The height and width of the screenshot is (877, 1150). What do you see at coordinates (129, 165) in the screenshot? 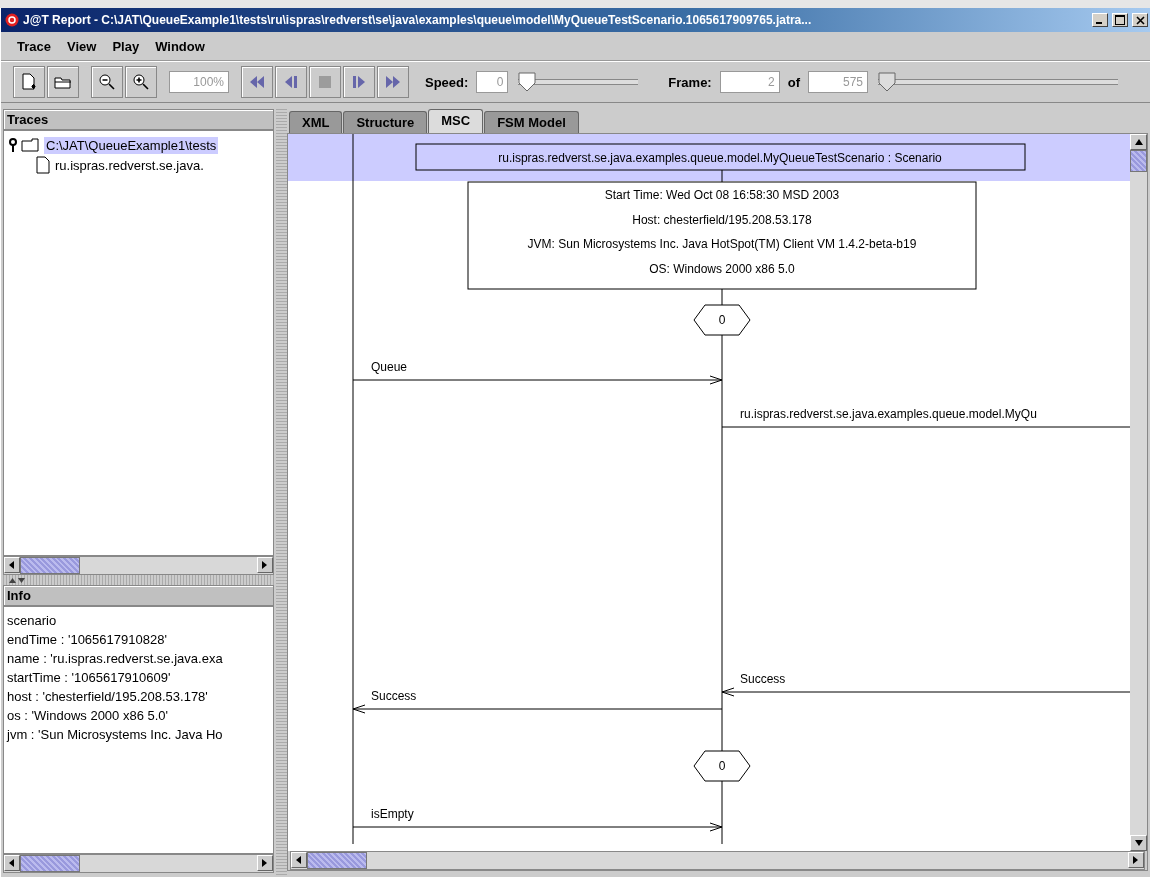
I see `tree-item: ru.ispras.redverst.se.java.` at bounding box center [129, 165].